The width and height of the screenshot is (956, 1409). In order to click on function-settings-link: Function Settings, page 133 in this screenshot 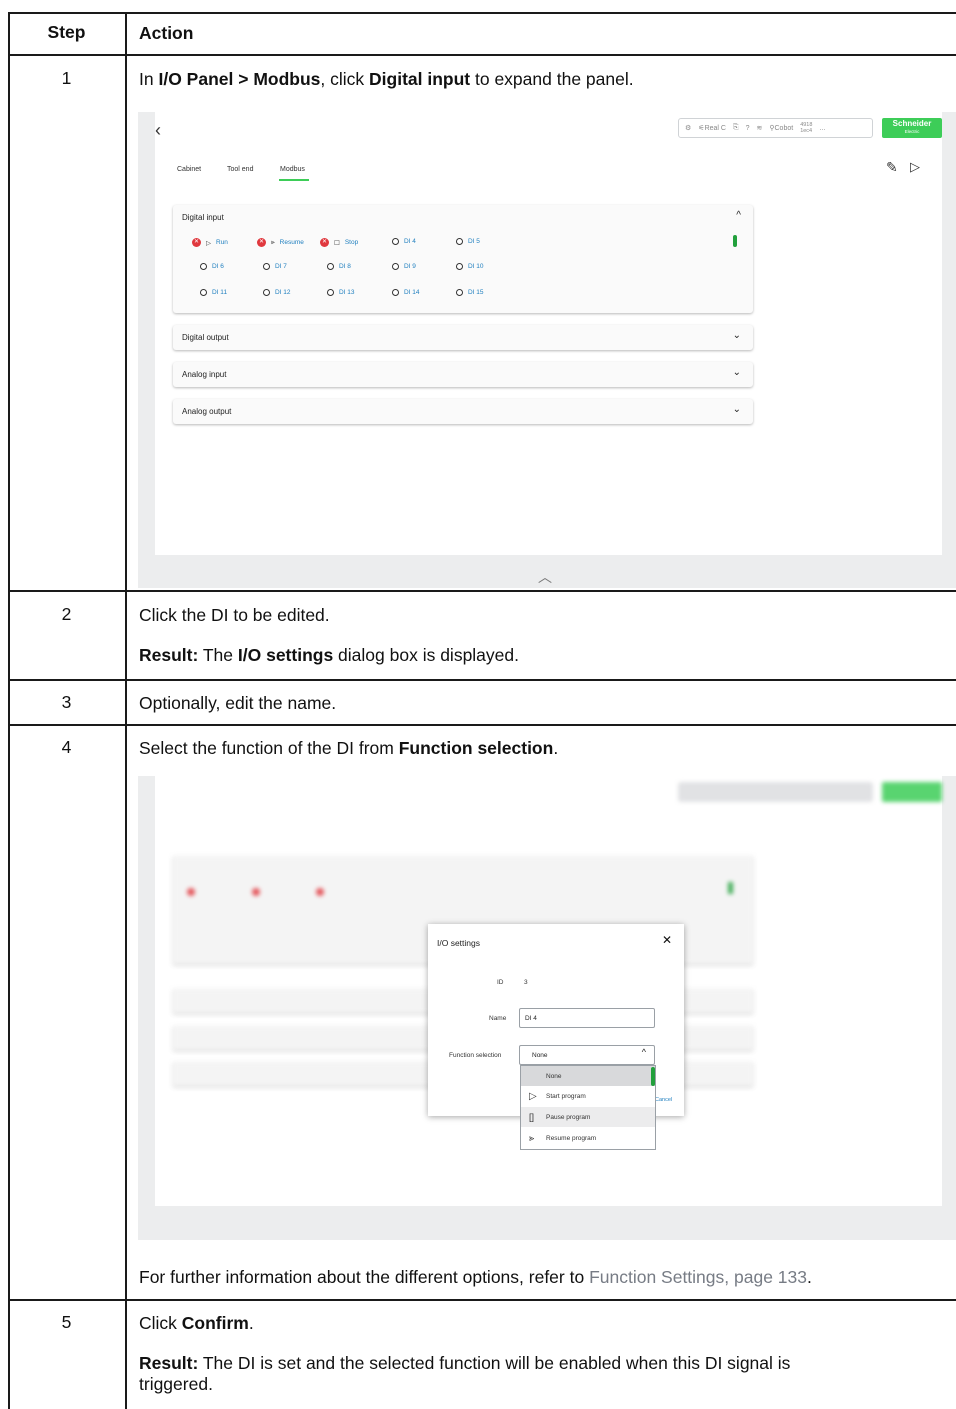, I will do `click(698, 1277)`.